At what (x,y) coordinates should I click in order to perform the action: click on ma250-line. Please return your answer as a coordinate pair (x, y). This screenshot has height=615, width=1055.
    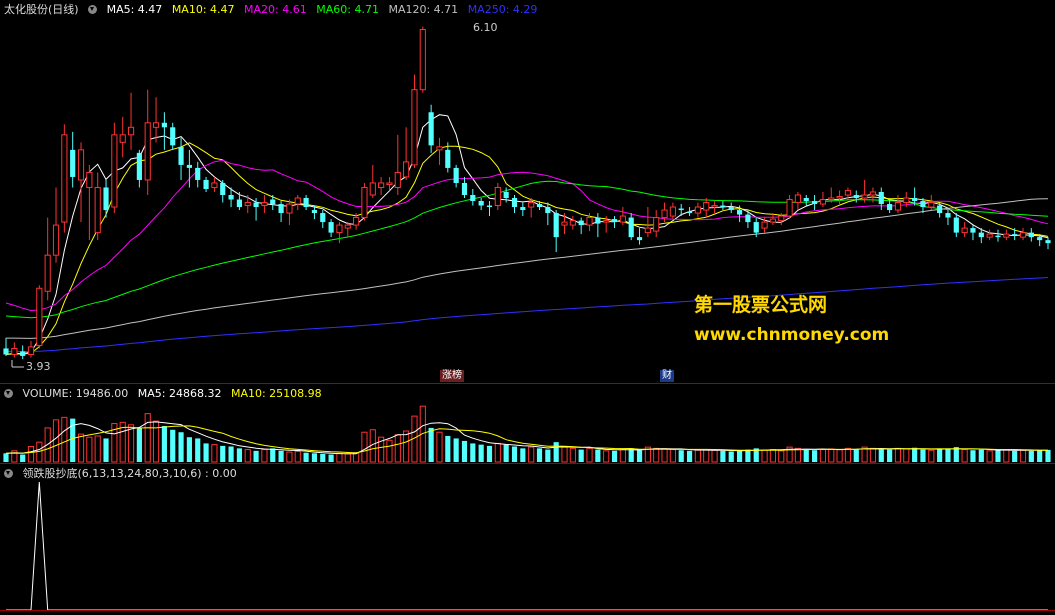
    Looking at the image, I should click on (527, 314).